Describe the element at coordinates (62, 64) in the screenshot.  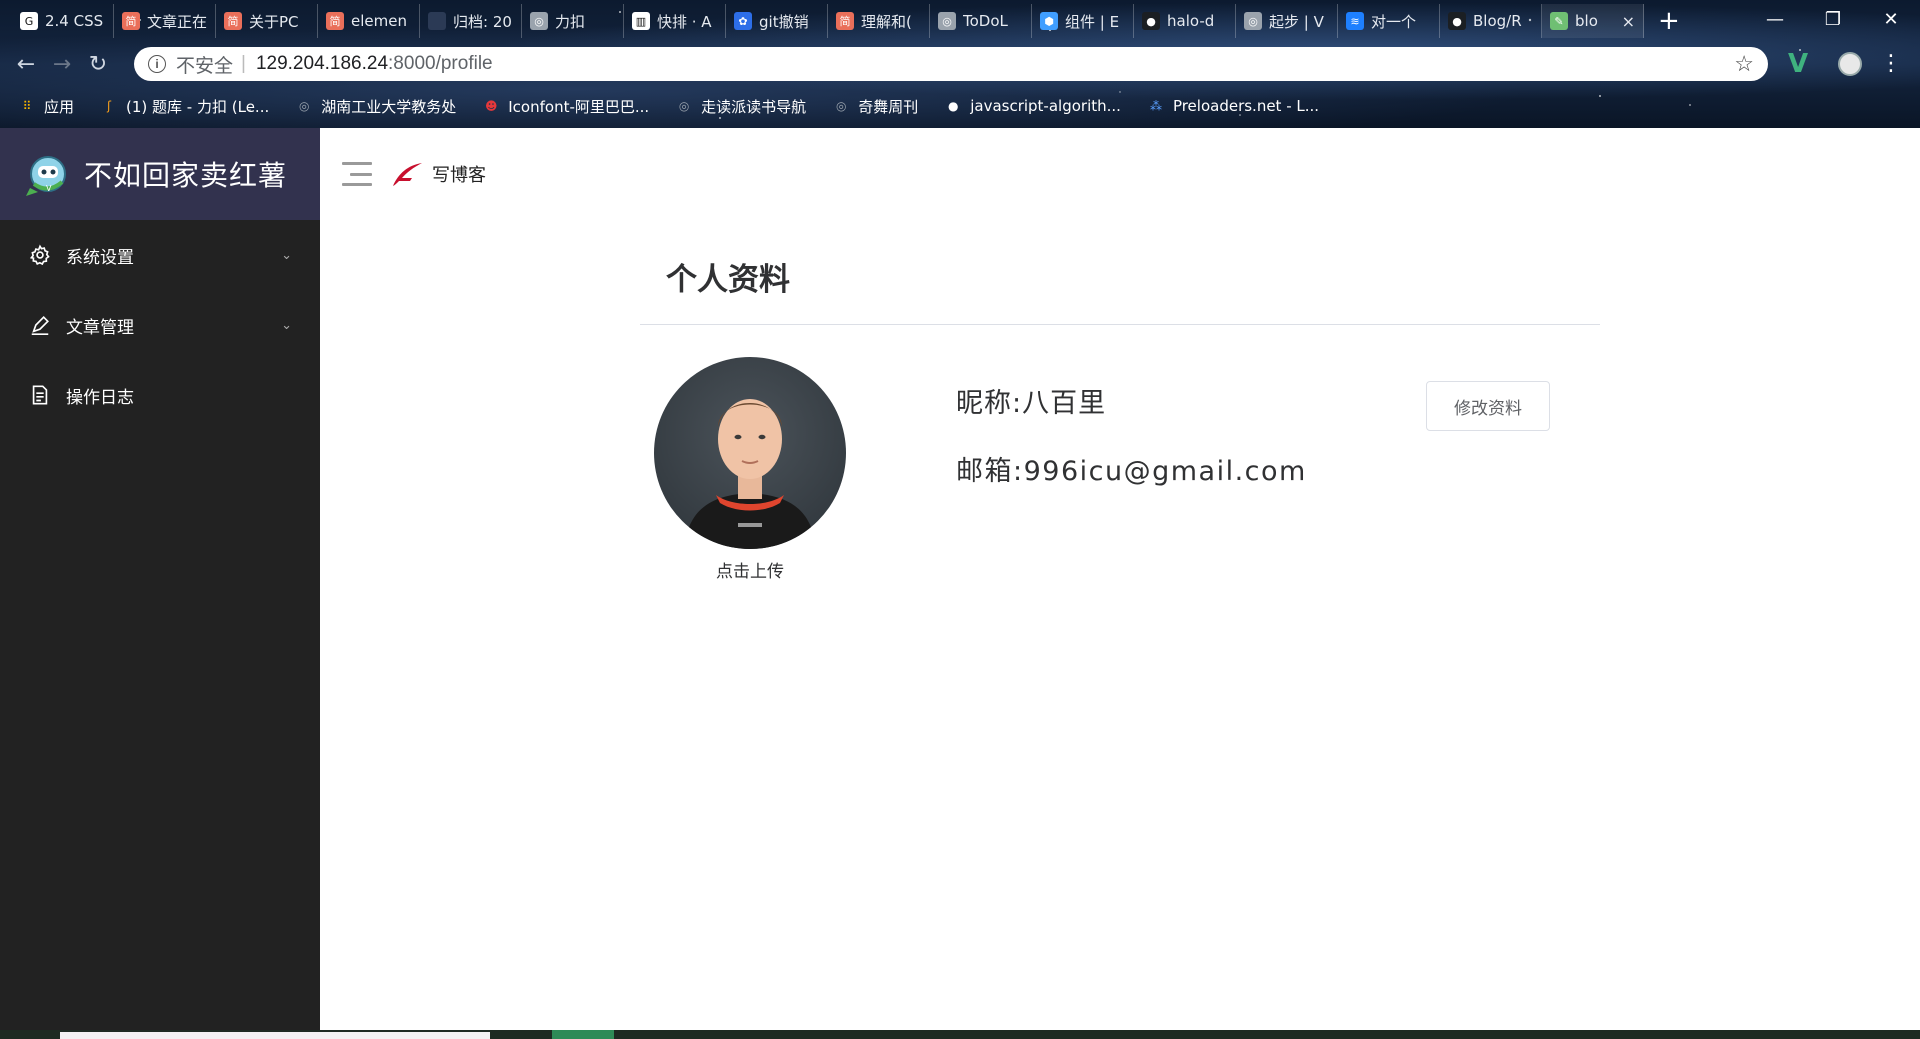
I see `forward-icon: →` at that location.